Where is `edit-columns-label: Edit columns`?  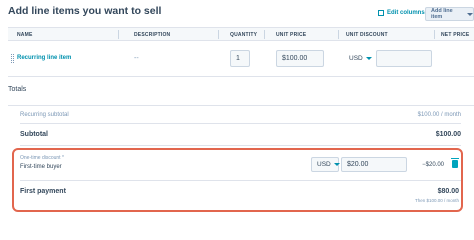
edit-columns-label: Edit columns is located at coordinates (406, 13).